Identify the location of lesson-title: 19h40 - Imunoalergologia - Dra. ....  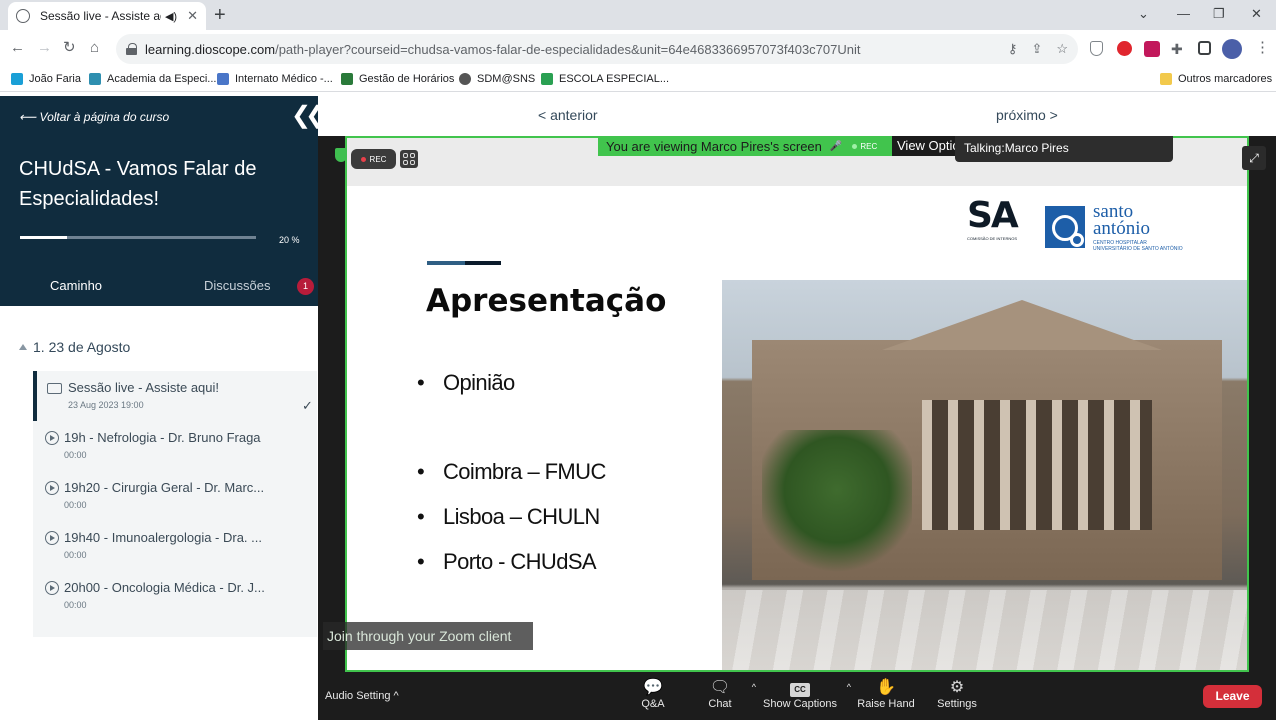
(163, 537).